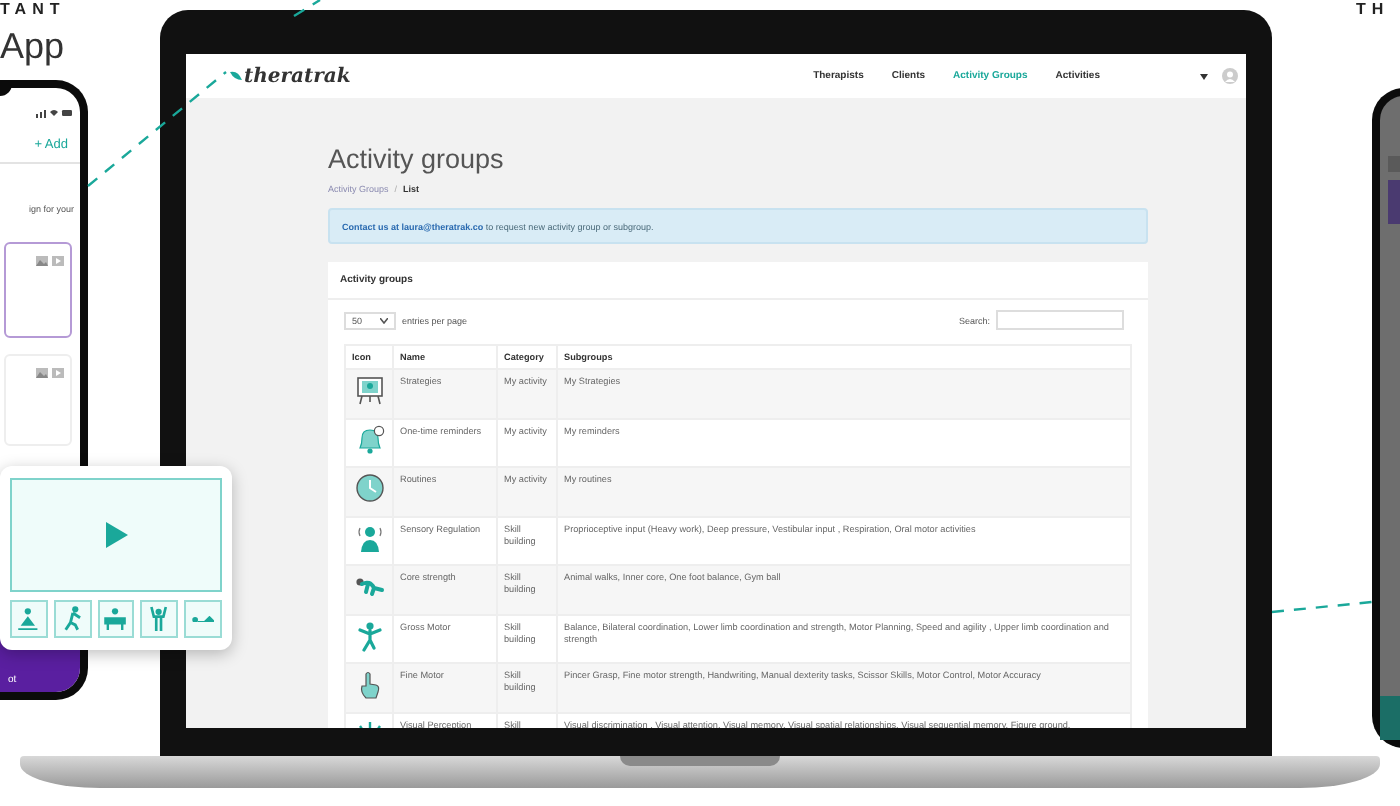 This screenshot has width=1400, height=806. Describe the element at coordinates (1230, 76) in the screenshot. I see `user-icon` at that location.